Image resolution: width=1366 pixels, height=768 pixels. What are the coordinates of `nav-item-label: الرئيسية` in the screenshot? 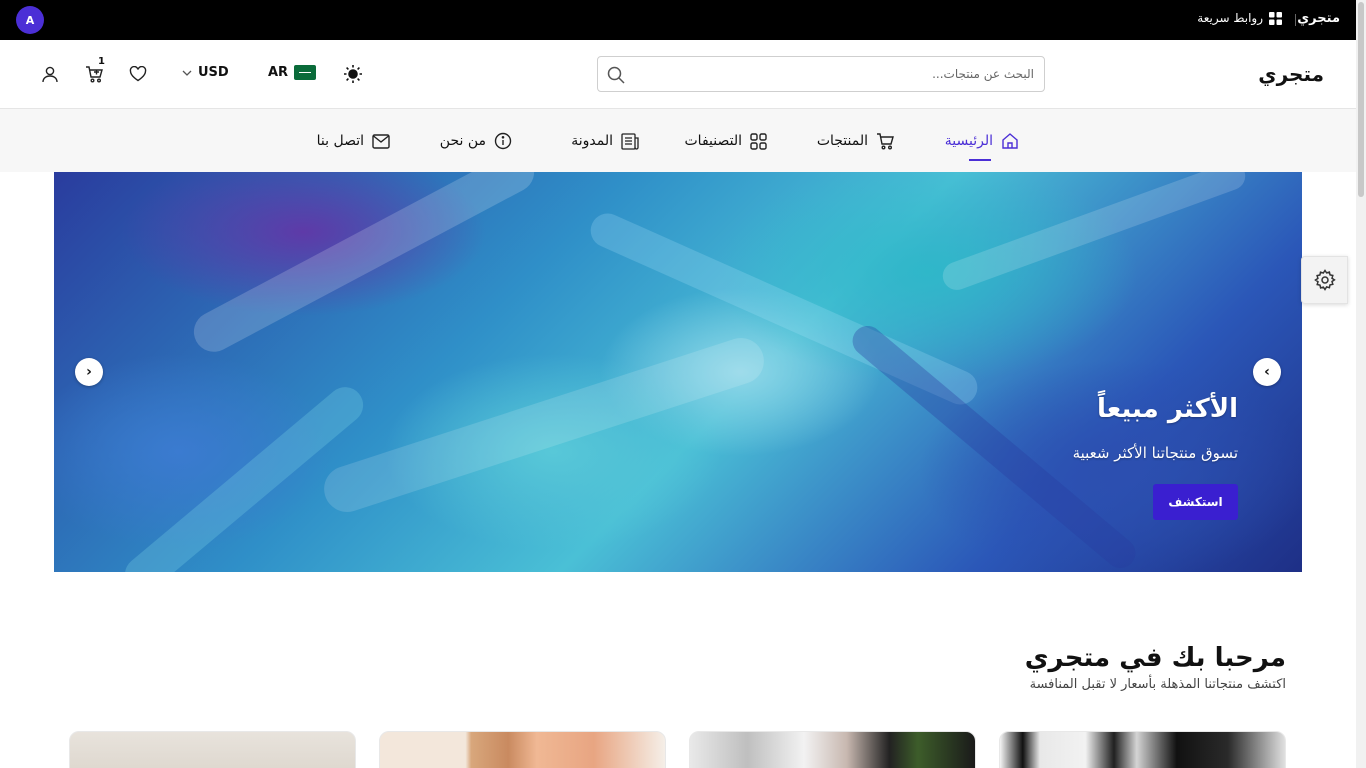 It's located at (968, 141).